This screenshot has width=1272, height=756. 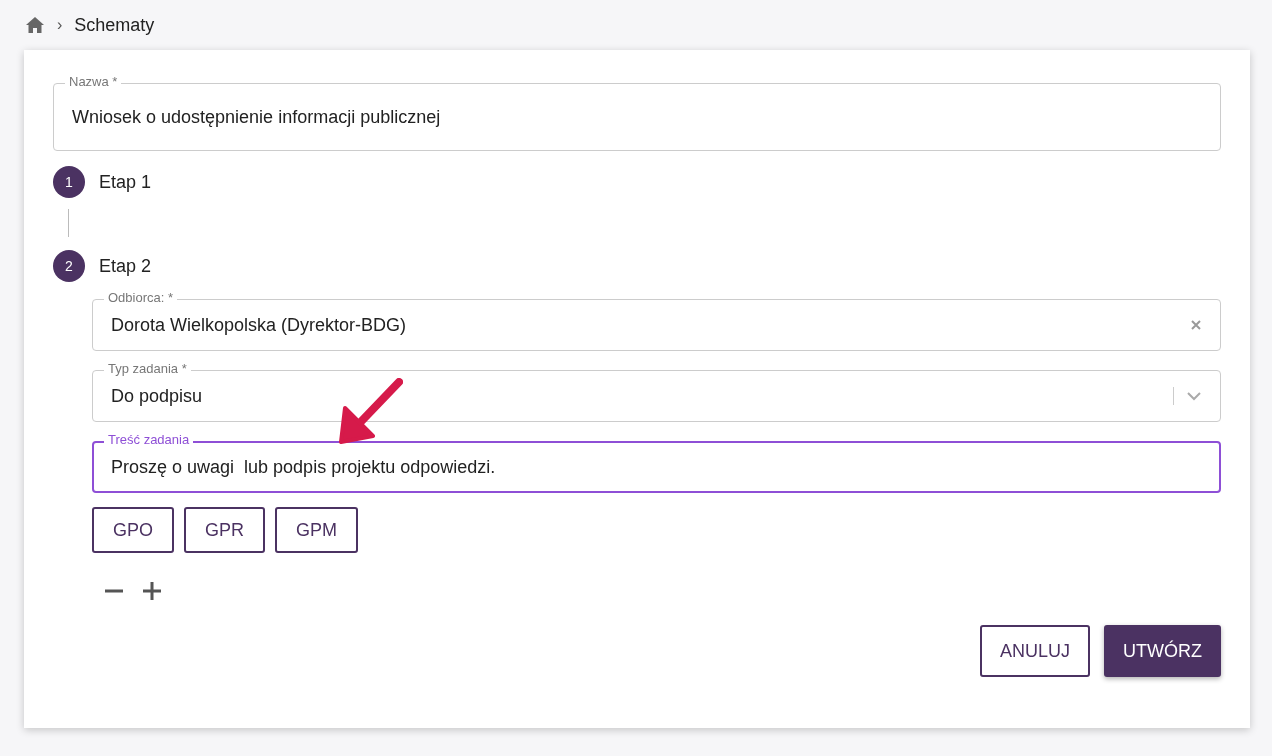 What do you see at coordinates (114, 25) in the screenshot?
I see `breadcrumb-item: Schematy` at bounding box center [114, 25].